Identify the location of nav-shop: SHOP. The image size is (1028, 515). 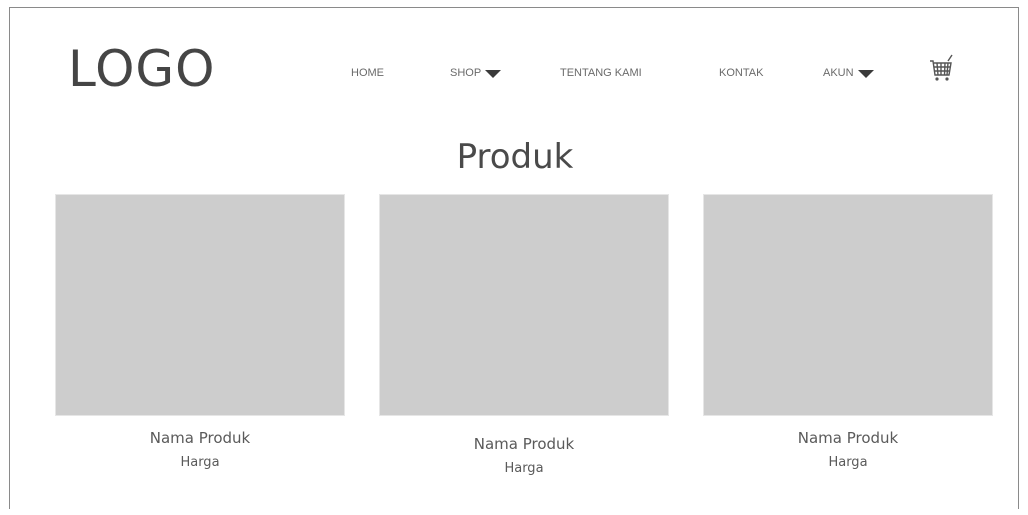
(476, 73).